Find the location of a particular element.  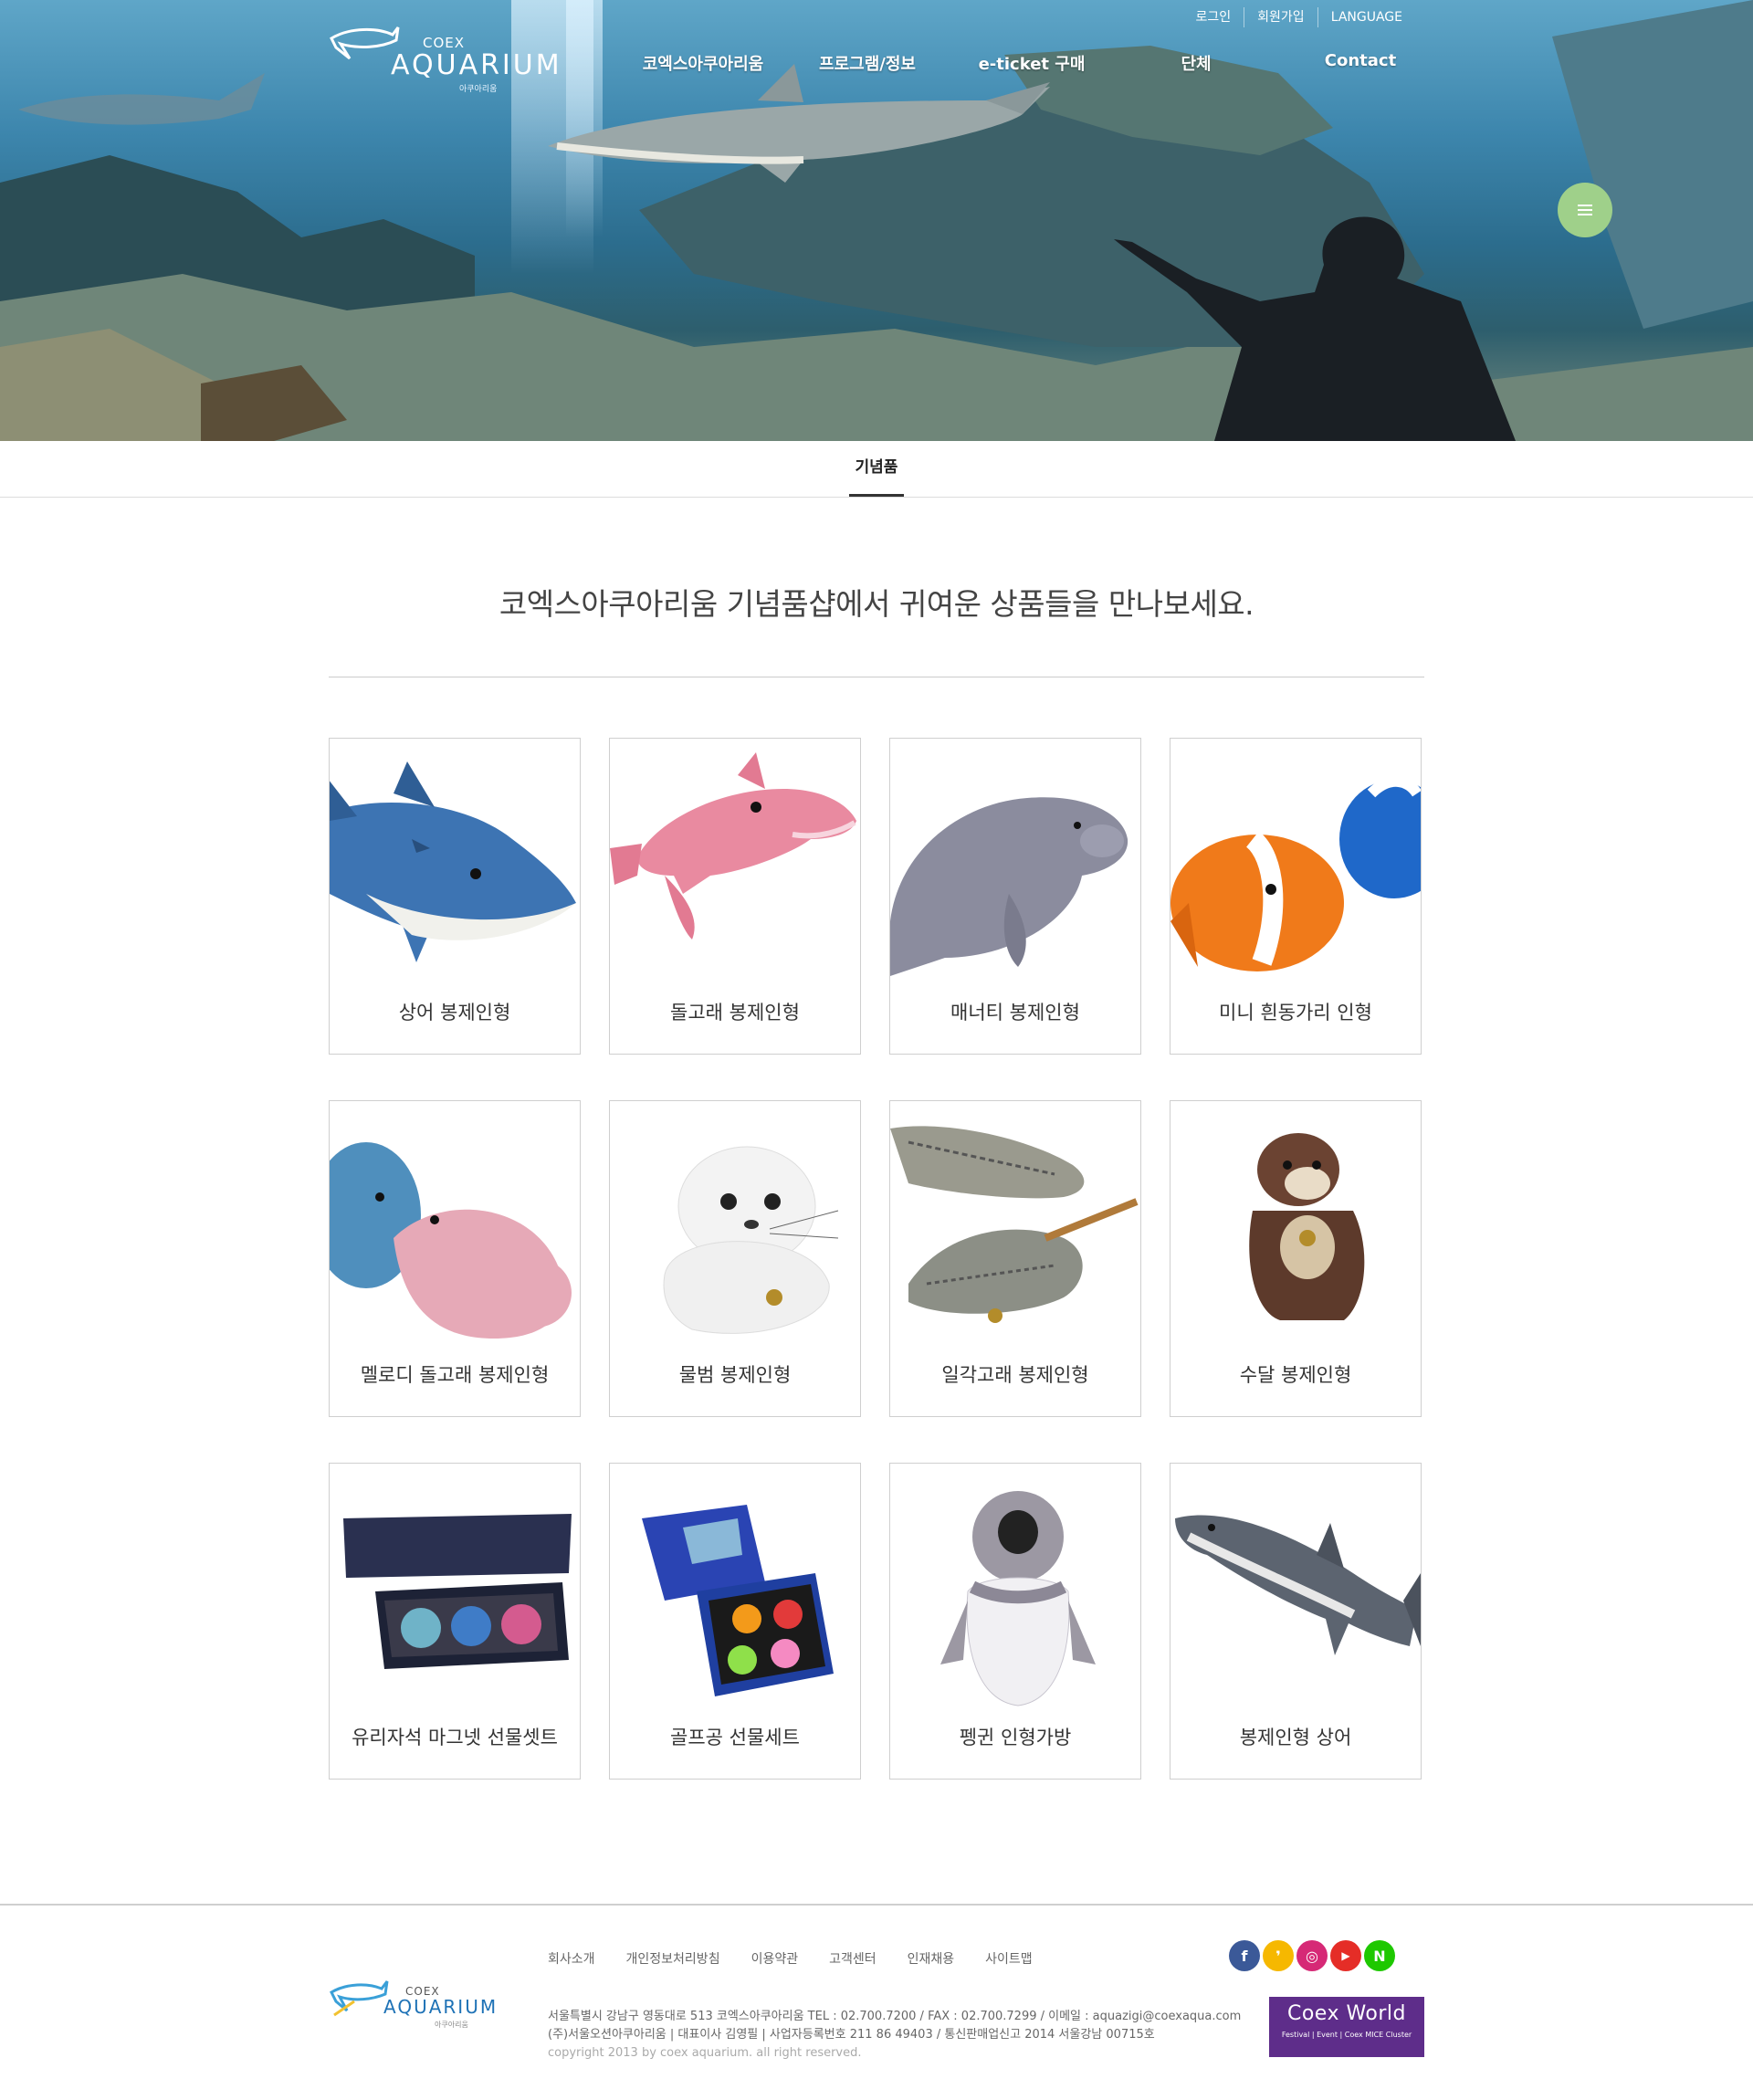

main-nav: 코엑스아쿠아리움 프로그램/정보 e-ticket 구매 단체 Contact is located at coordinates (1032, 63).